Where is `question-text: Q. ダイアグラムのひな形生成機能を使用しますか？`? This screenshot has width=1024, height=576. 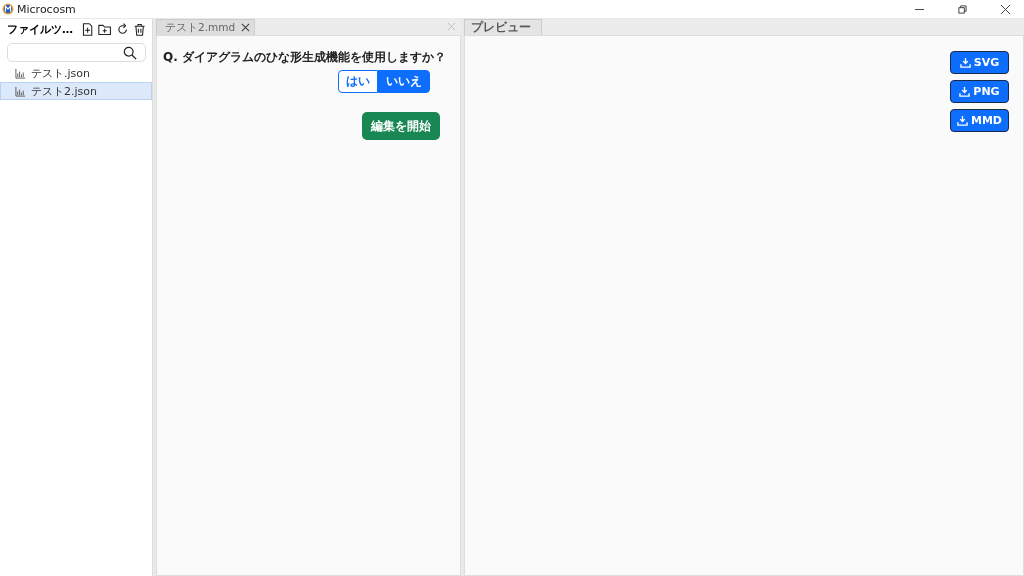
question-text: Q. ダイアグラムのひな形生成機能を使用しますか？ is located at coordinates (305, 57).